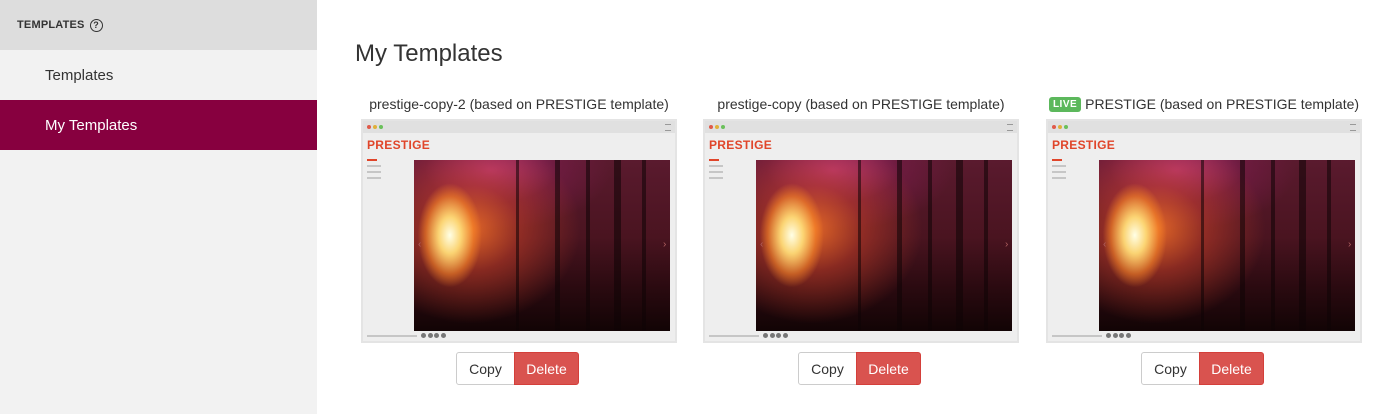 Image resolution: width=1389 pixels, height=414 pixels. What do you see at coordinates (79, 75) in the screenshot?
I see `sidebar-item-label: Templates` at bounding box center [79, 75].